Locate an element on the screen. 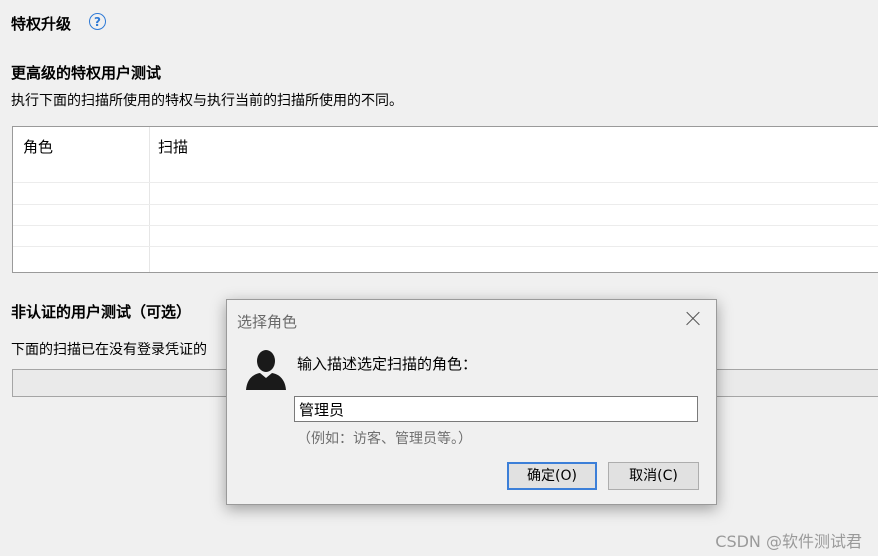  unauth-user-heading: 非认证的用户测试（可选） is located at coordinates (101, 312).